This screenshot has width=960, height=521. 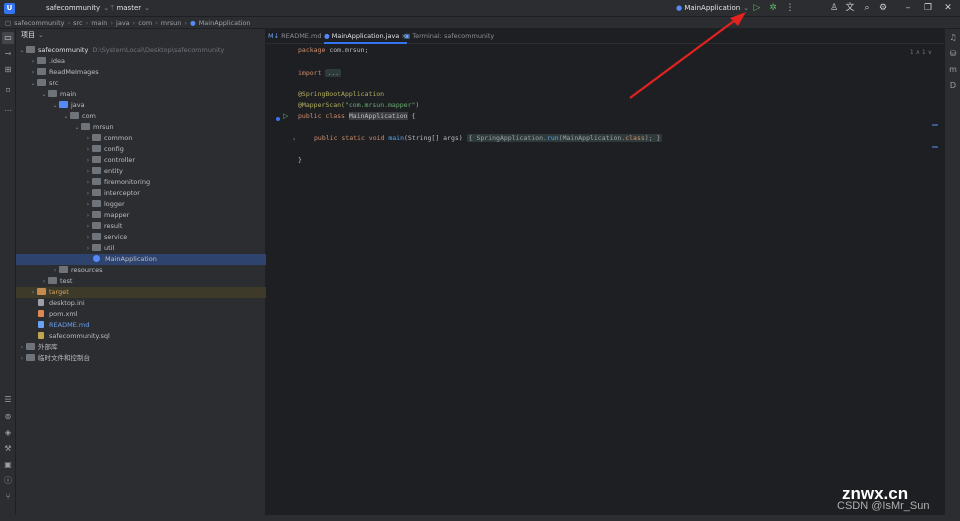 I want to click on commit-icon: ⊸, so click(x=8, y=54).